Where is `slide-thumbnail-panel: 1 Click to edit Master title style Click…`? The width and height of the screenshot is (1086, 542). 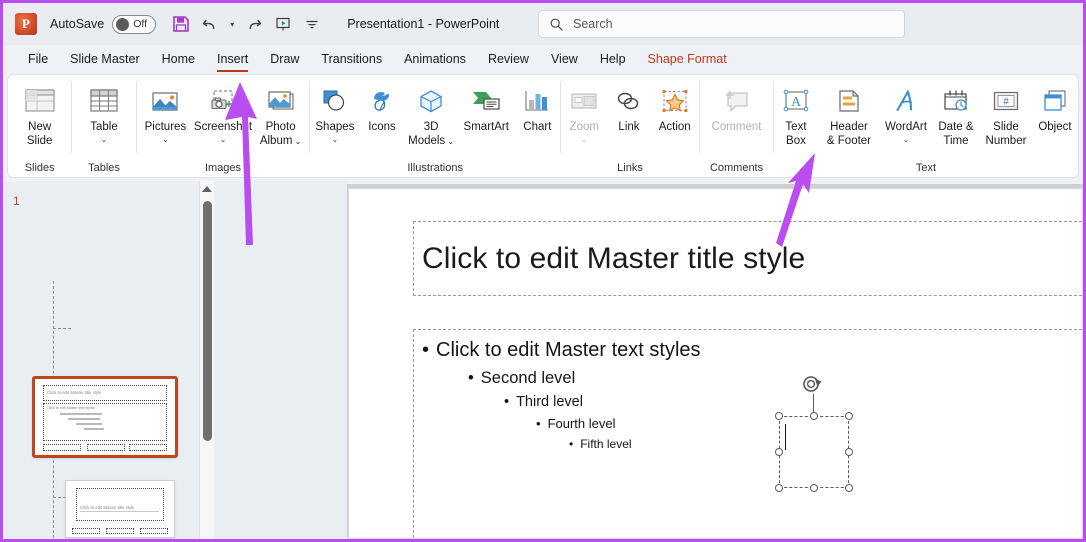 slide-thumbnail-panel: 1 Click to edit Master title style Click… is located at coordinates (101, 360).